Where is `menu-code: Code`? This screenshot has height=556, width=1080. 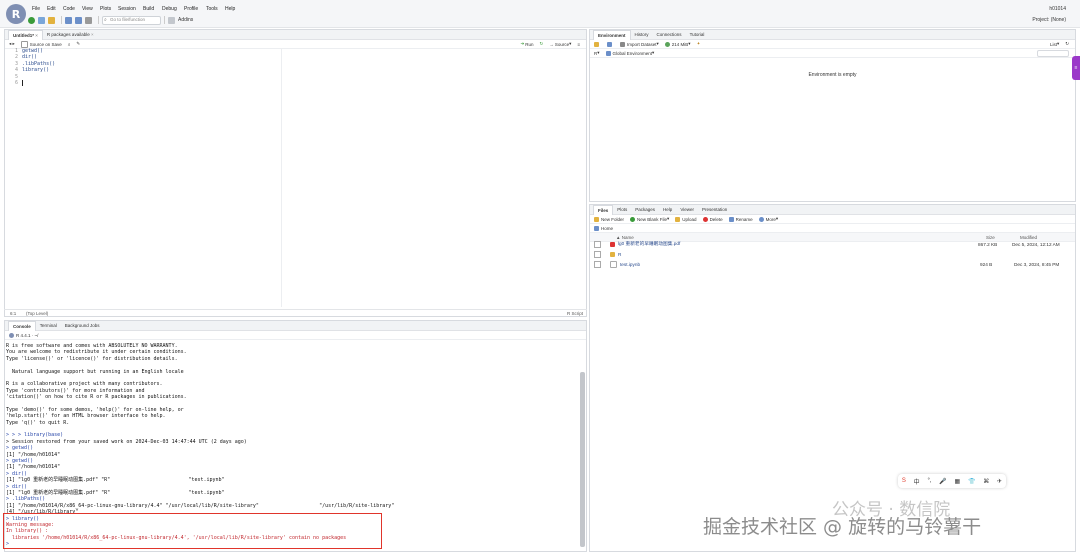 menu-code: Code is located at coordinates (69, 9).